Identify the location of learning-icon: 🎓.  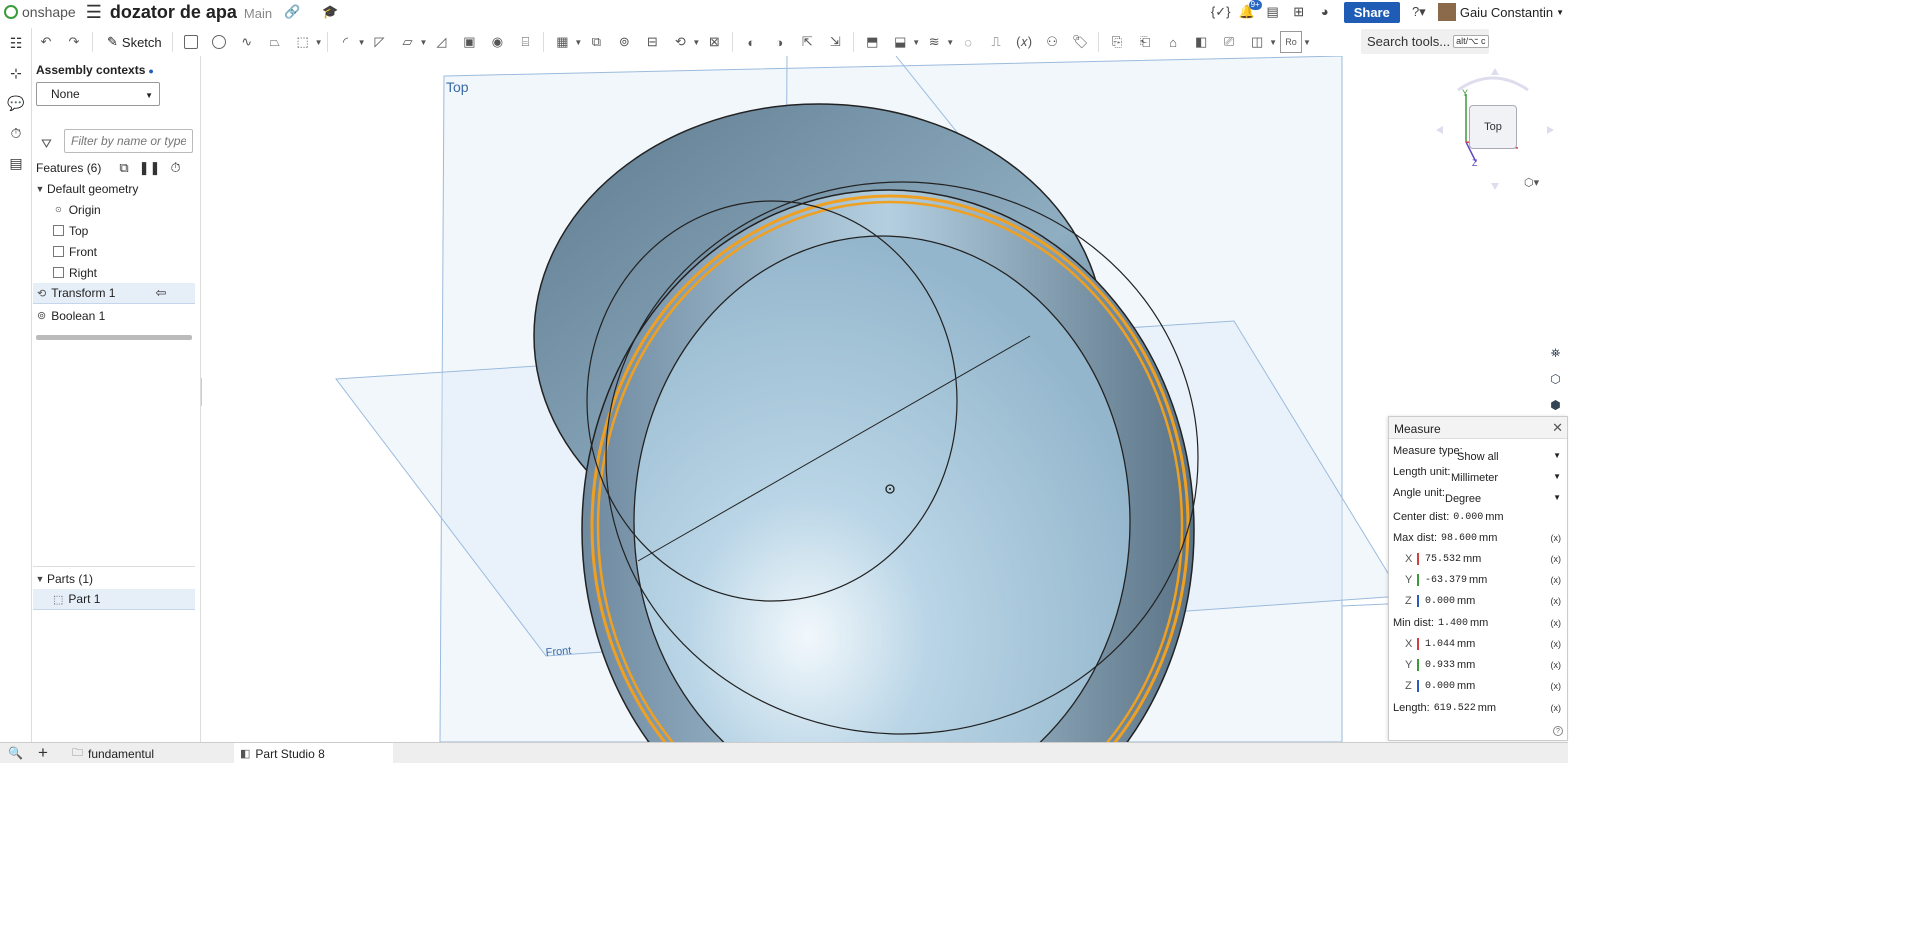
(330, 12).